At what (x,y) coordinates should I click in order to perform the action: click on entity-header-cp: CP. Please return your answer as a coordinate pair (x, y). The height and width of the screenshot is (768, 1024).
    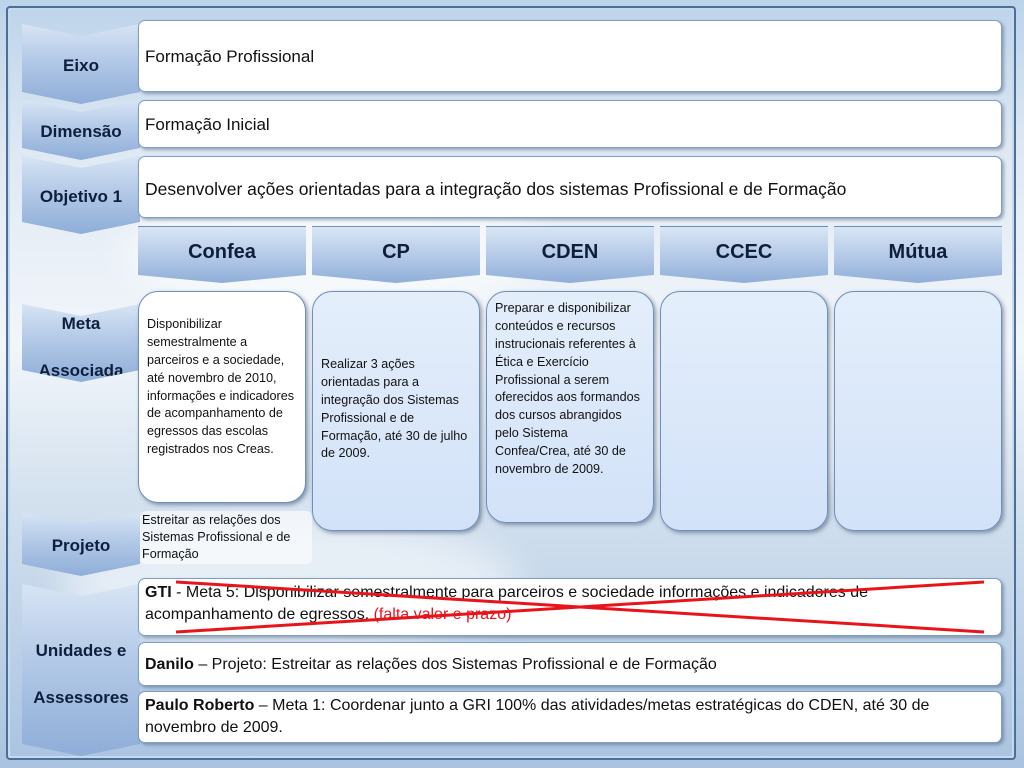
    Looking at the image, I should click on (396, 254).